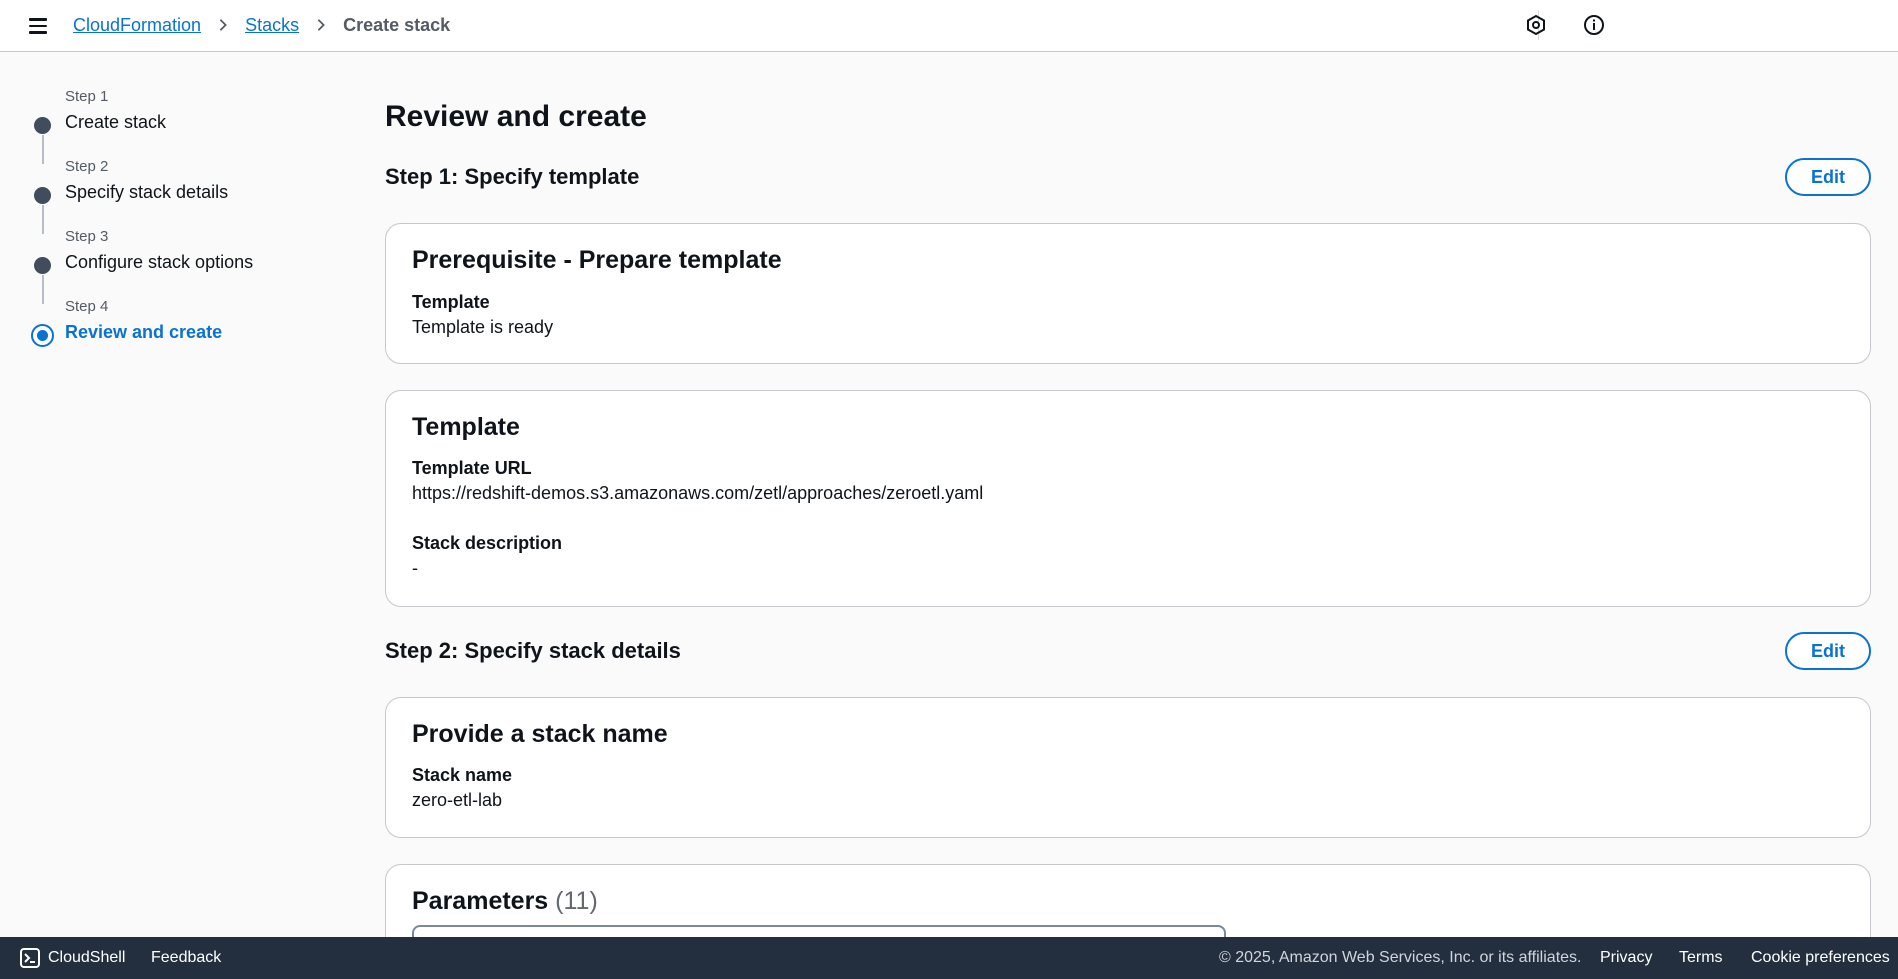  I want to click on step-label-current: Review and create, so click(144, 332).